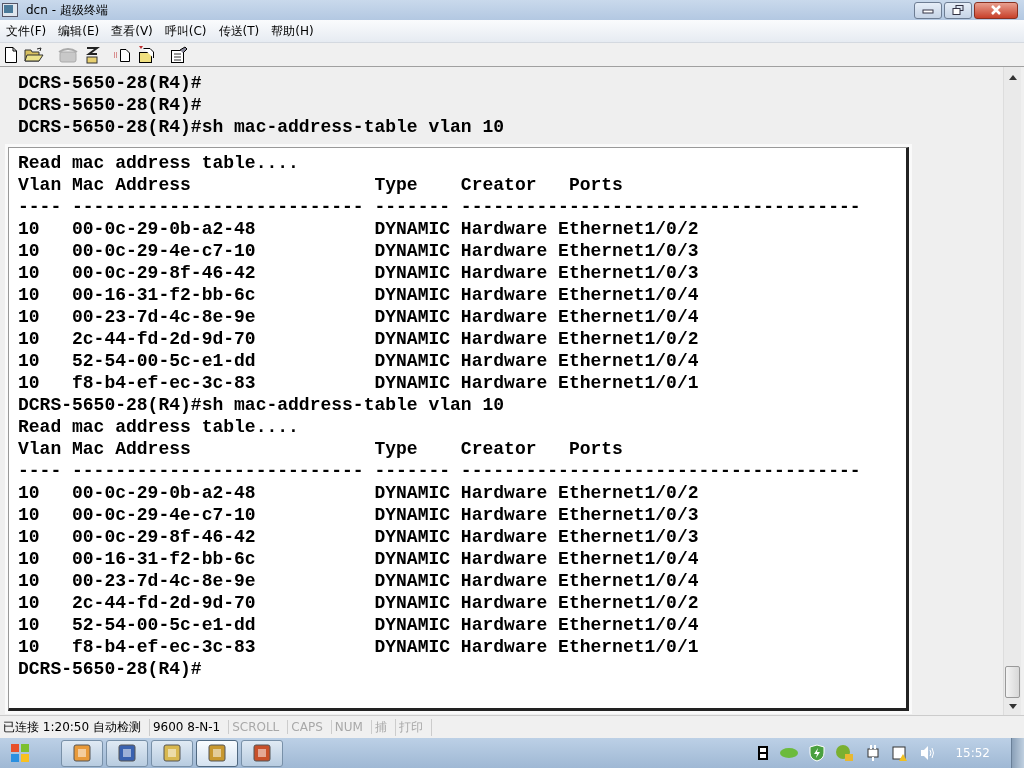 This screenshot has height=768, width=1024. Describe the element at coordinates (1012, 706) in the screenshot. I see `scroll-down-icon` at that location.